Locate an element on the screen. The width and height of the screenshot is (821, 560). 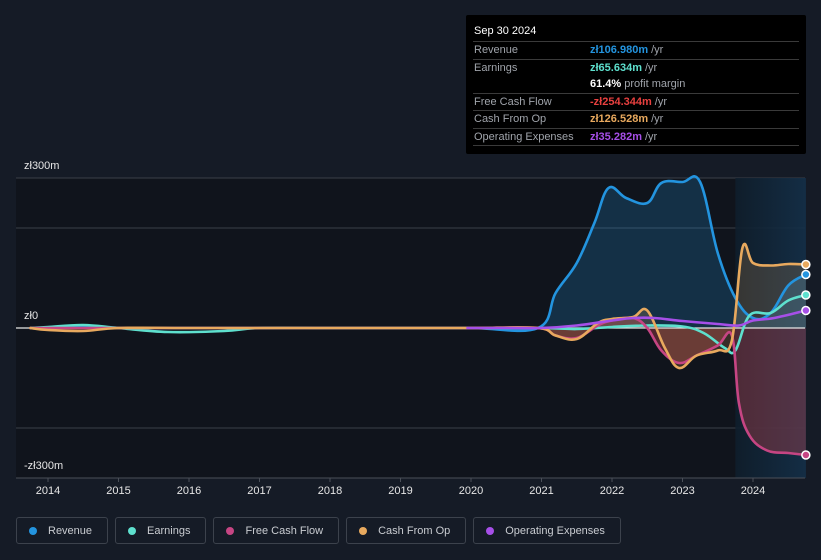
series-endpoint-cash-from-op is located at coordinates (806, 264).